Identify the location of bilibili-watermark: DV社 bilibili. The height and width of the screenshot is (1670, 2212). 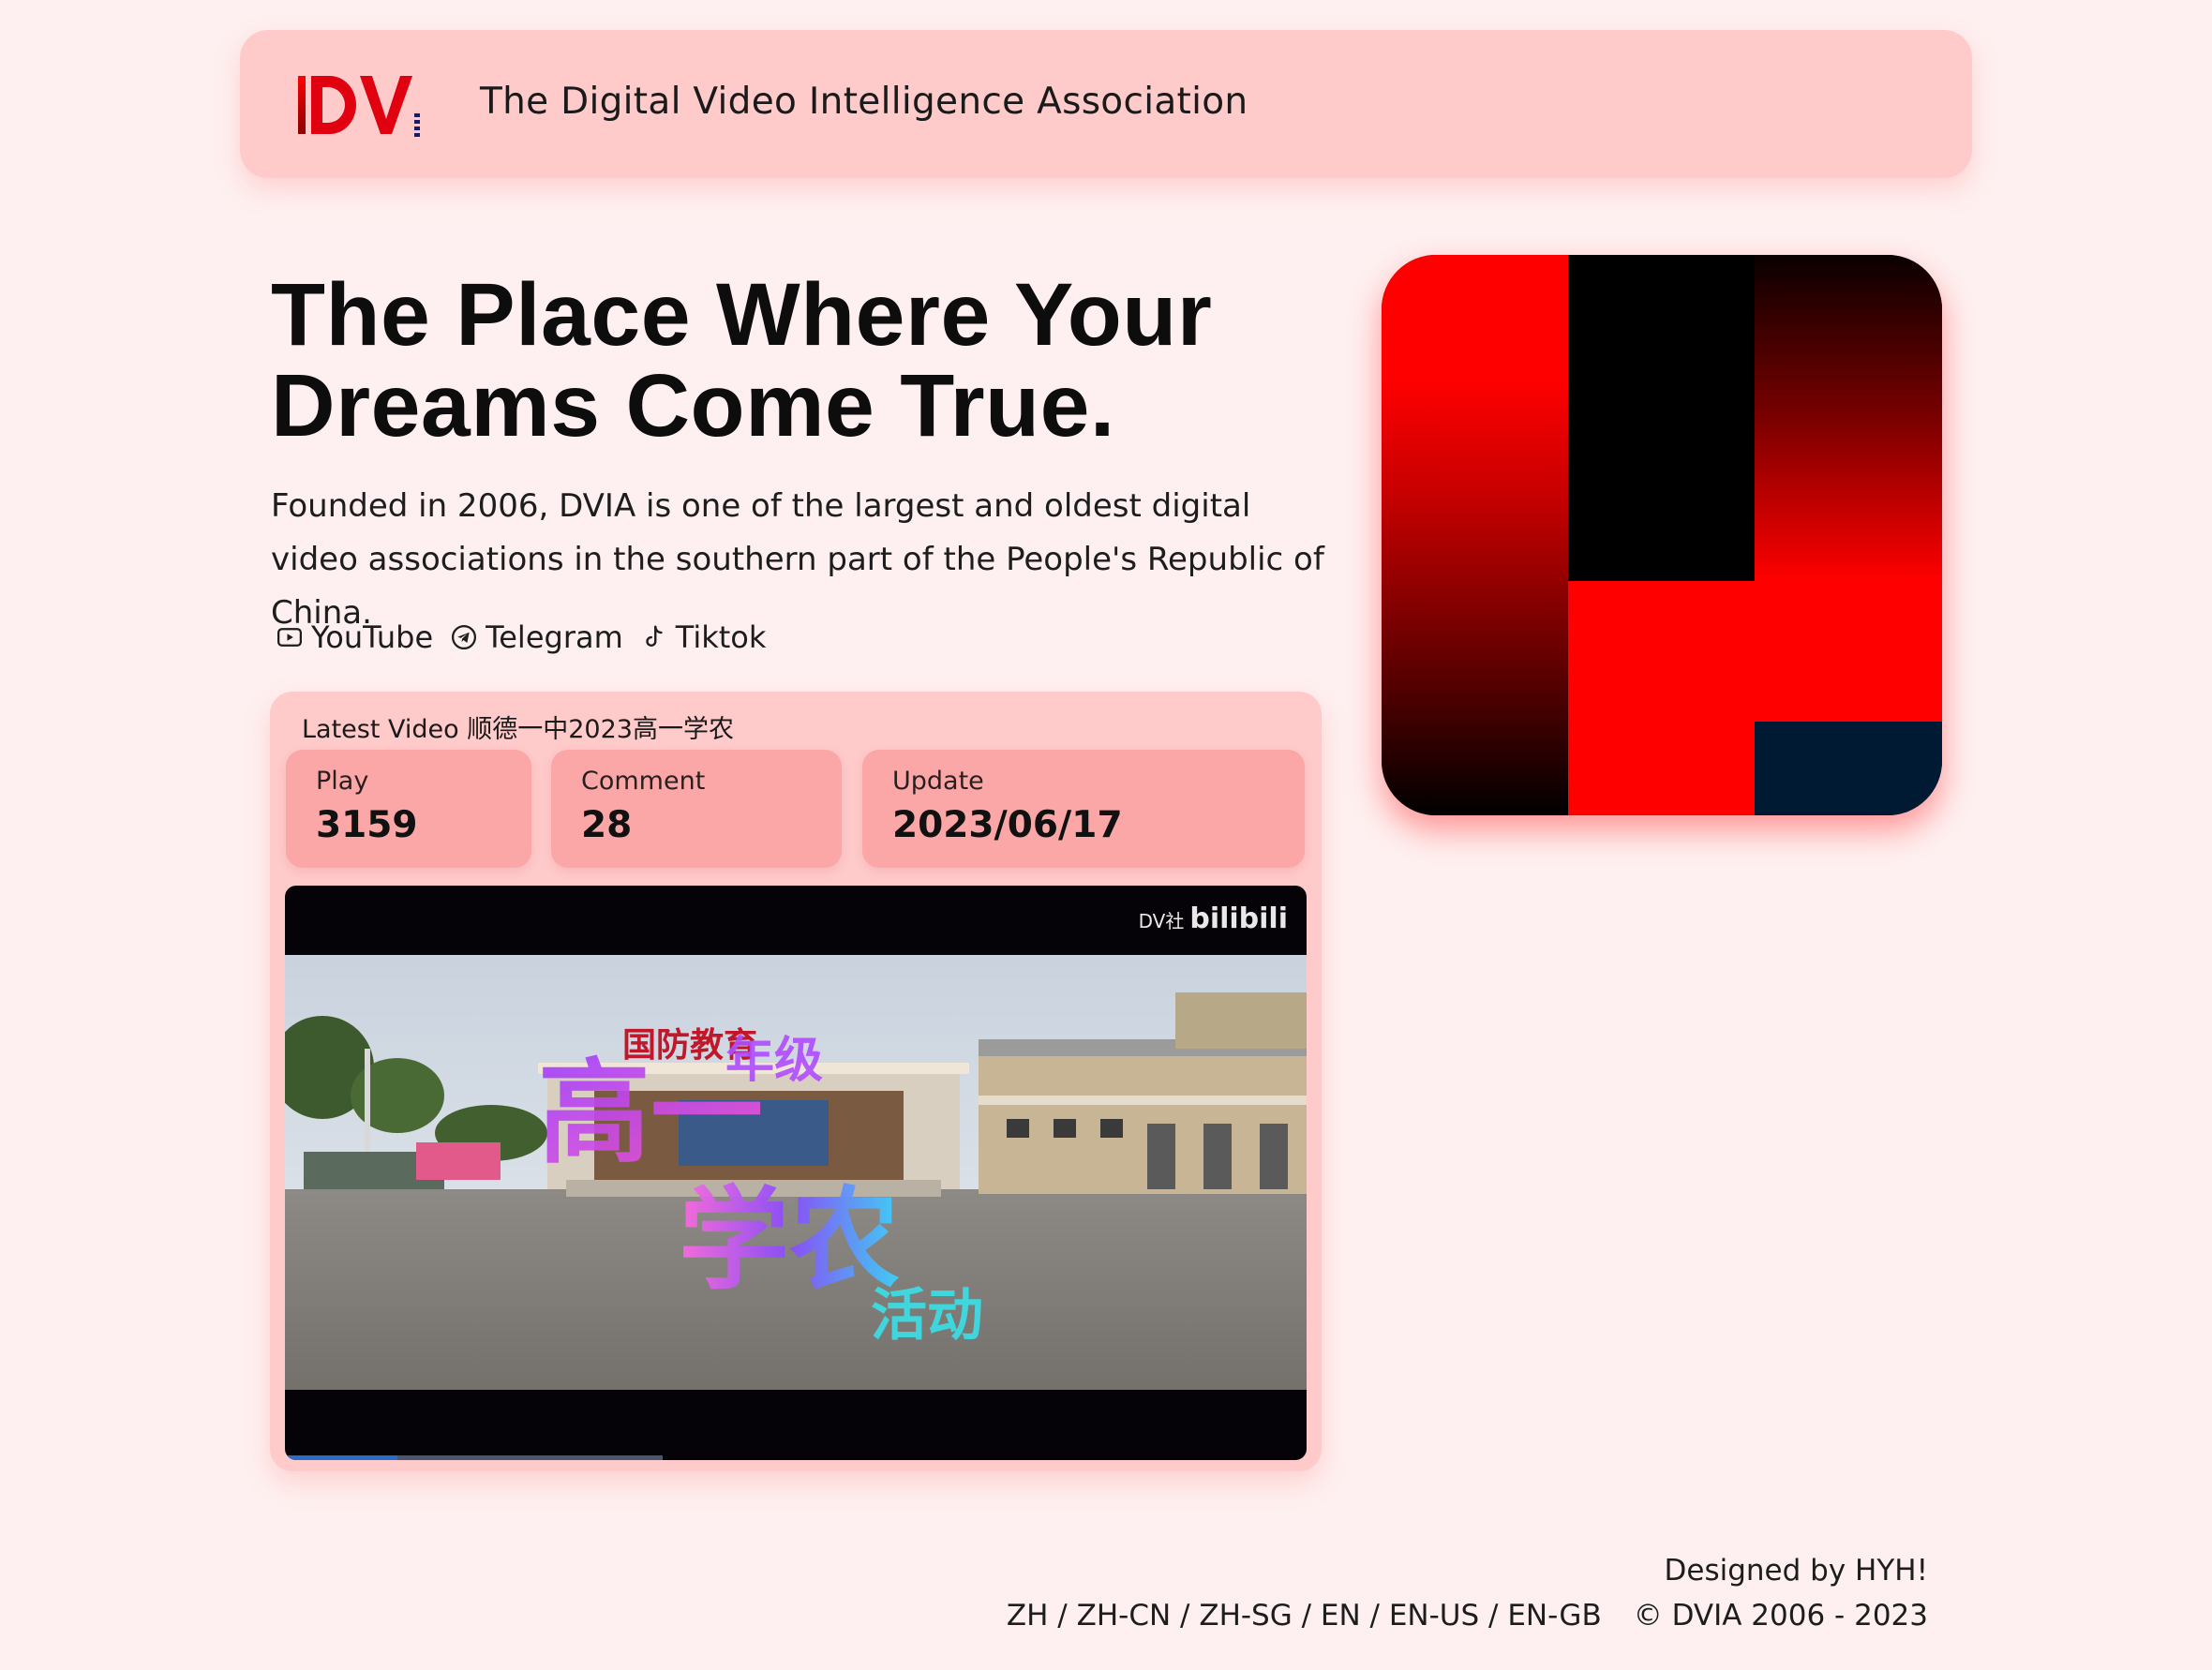
(1213, 918).